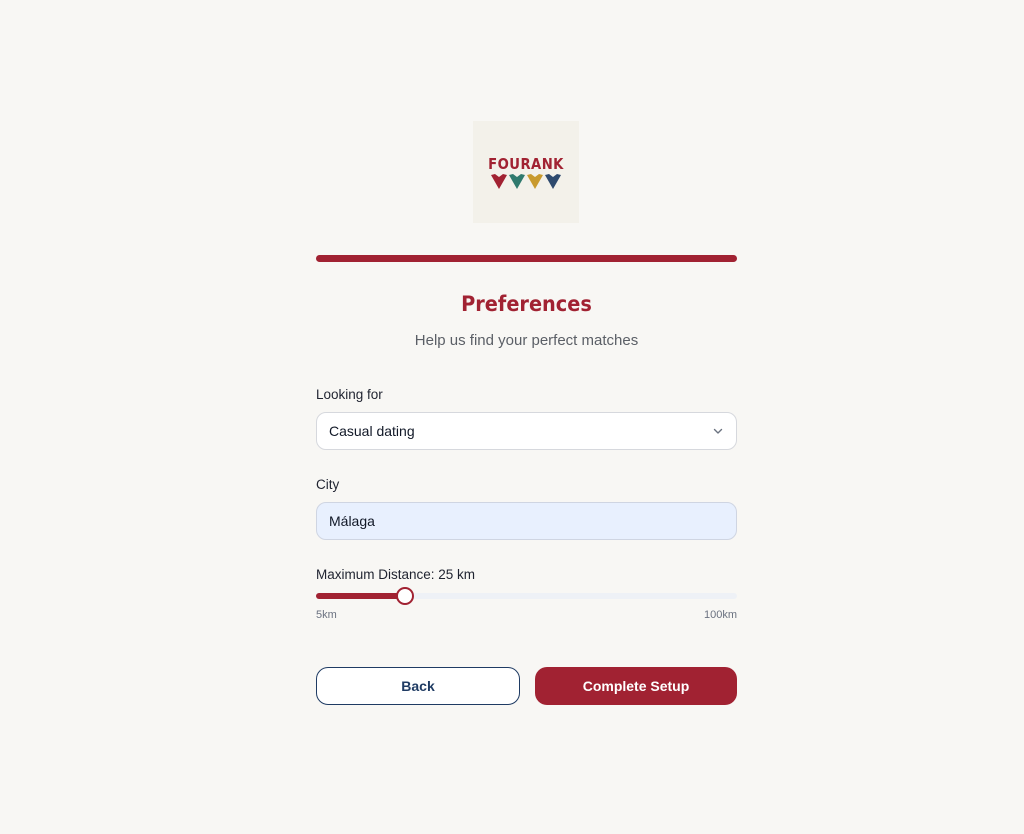 The width and height of the screenshot is (1024, 834). Describe the element at coordinates (326, 615) in the screenshot. I see `distance-min-label: 5km` at that location.